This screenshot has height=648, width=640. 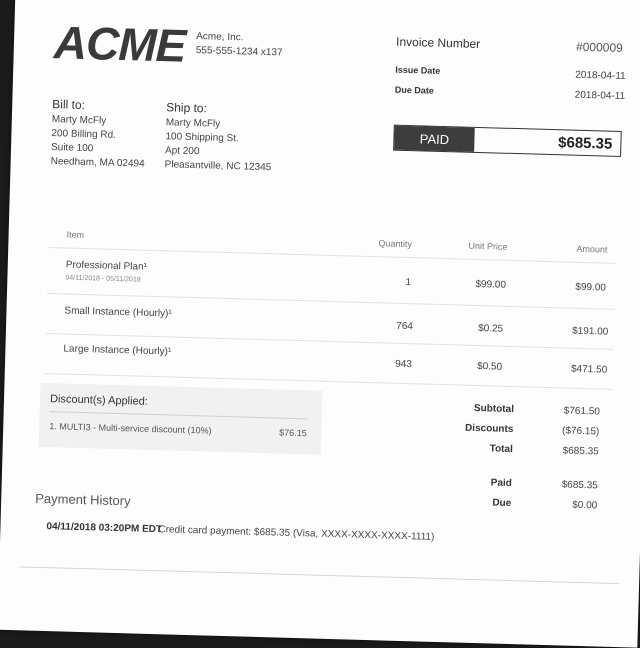 I want to click on col-header-amount: Amount, so click(x=592, y=249).